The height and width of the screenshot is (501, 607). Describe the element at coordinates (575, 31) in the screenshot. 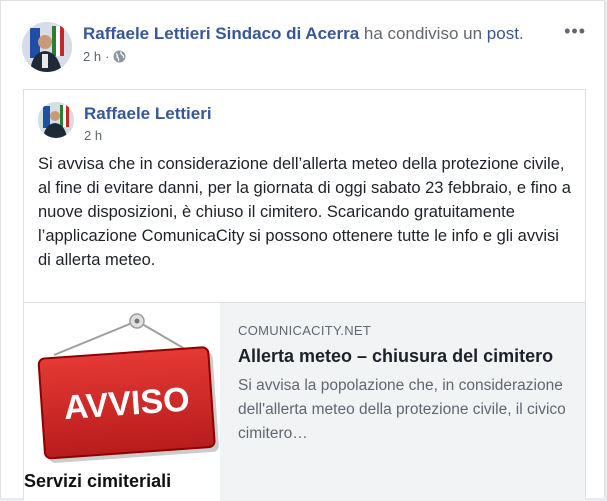

I see `more-options-button: •••` at that location.